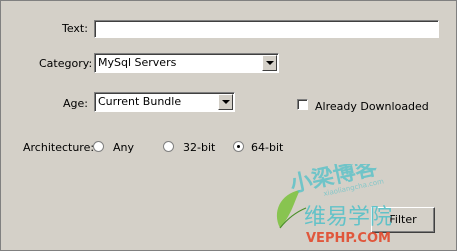  What do you see at coordinates (168, 146) in the screenshot?
I see `architecture-radio-32bit` at bounding box center [168, 146].